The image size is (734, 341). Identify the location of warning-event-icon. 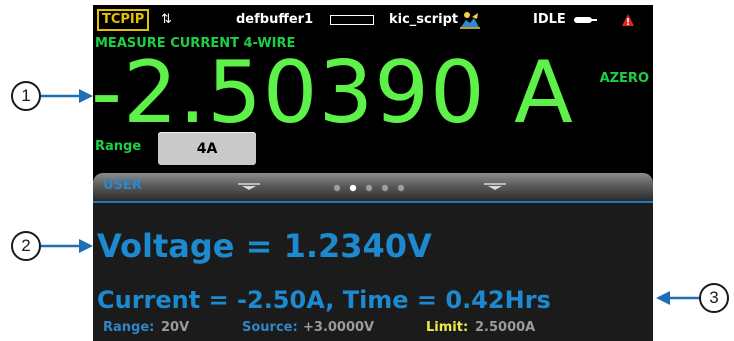
(628, 20).